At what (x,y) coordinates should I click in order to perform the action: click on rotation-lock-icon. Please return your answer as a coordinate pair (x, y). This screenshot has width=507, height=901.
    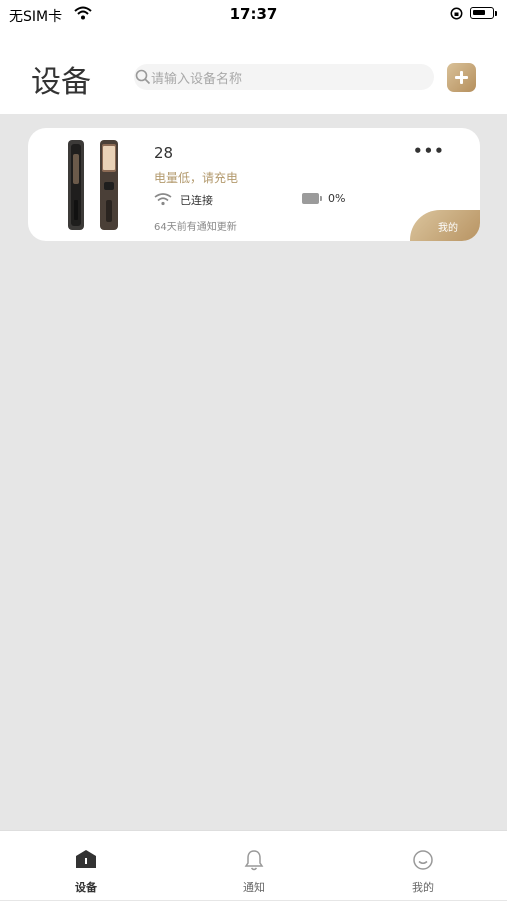
    Looking at the image, I should click on (456, 13).